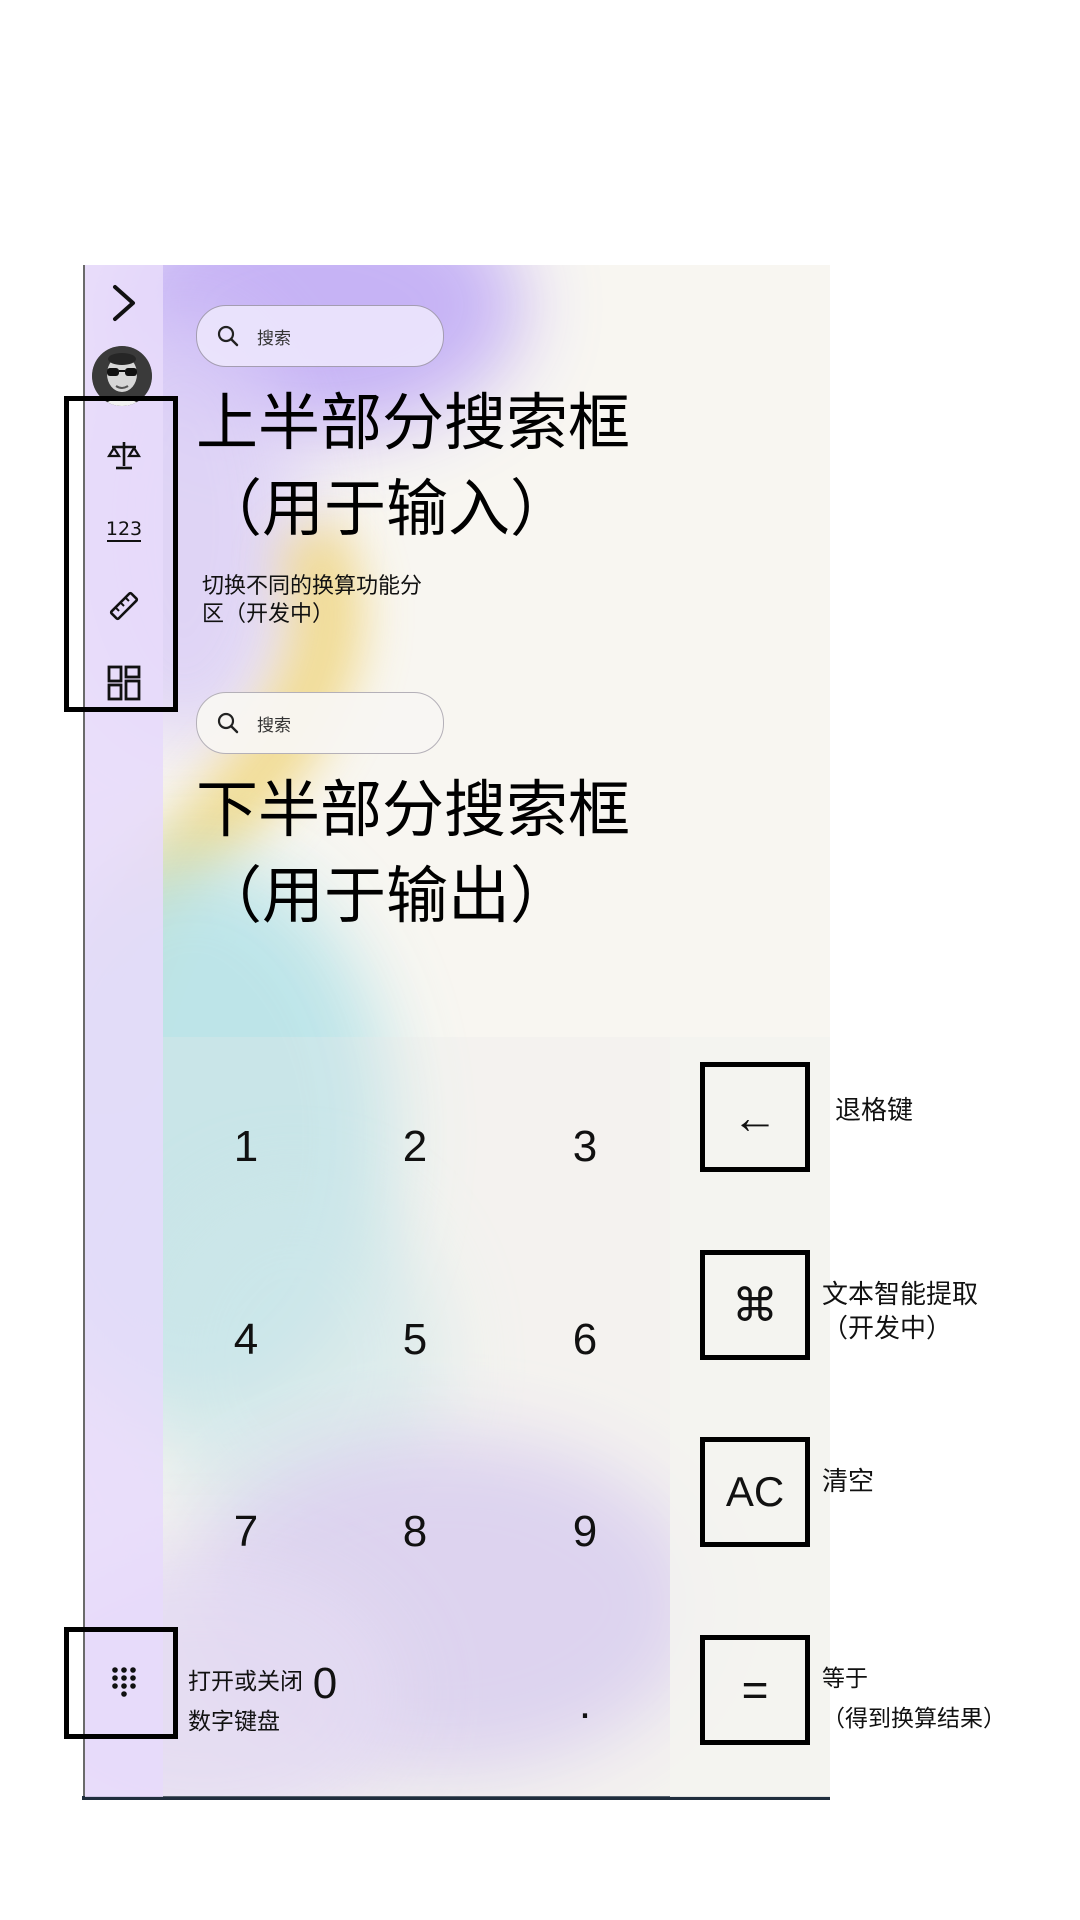 This screenshot has height=1920, width=1080. What do you see at coordinates (274, 725) in the screenshot?
I see `lower-search-placeholder: 搜索` at bounding box center [274, 725].